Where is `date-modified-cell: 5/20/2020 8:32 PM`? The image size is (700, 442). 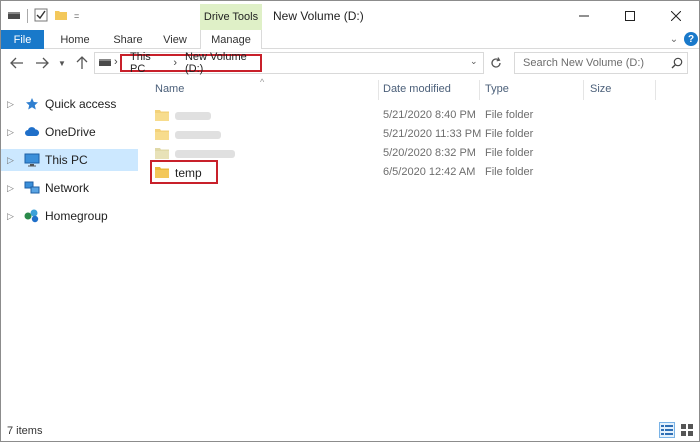 date-modified-cell: 5/20/2020 8:32 PM is located at coordinates (429, 153).